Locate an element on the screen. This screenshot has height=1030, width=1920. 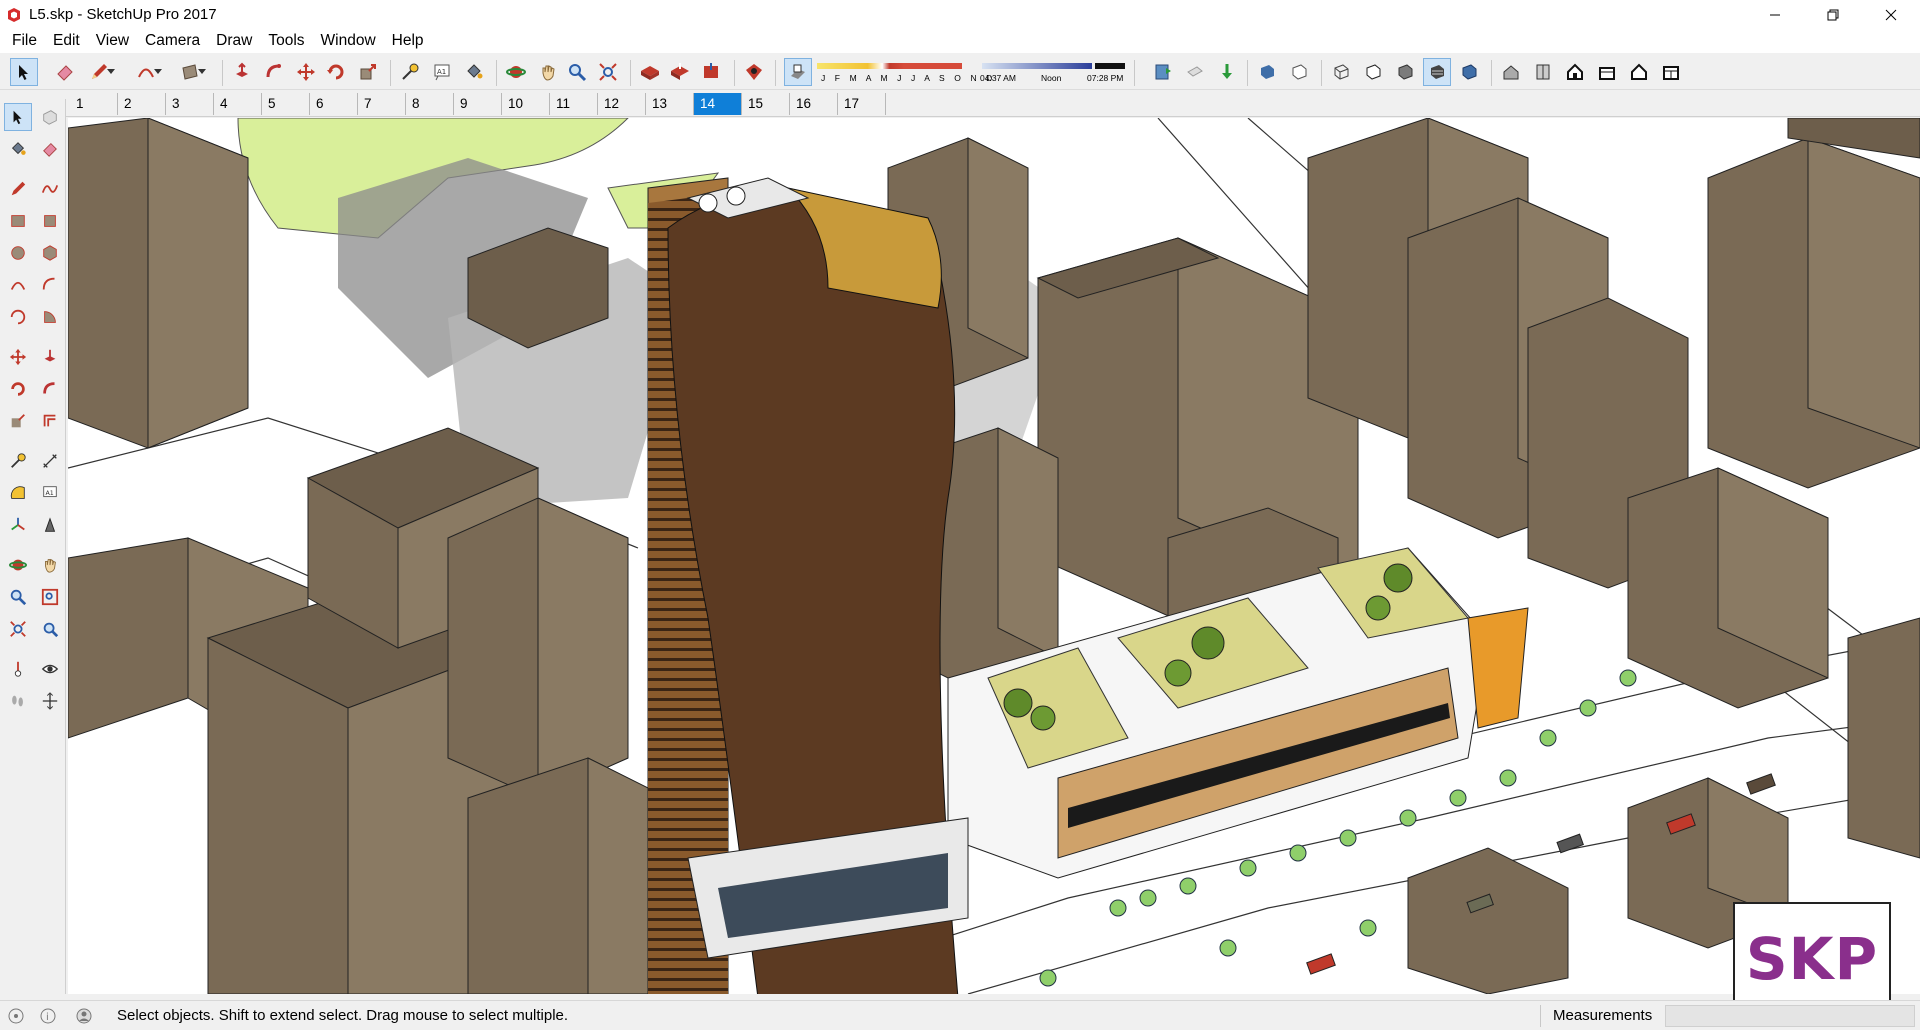
shaded-style-button is located at coordinates (1405, 72).